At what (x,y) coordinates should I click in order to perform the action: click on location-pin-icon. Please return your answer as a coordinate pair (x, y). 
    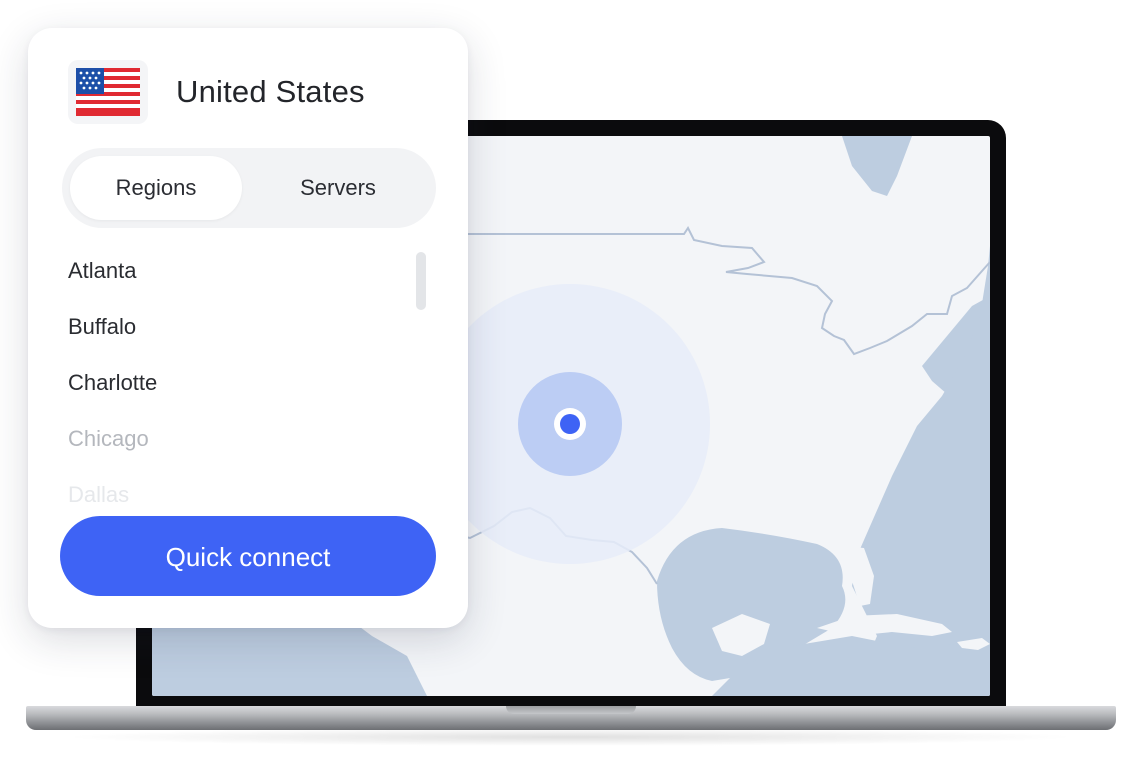
    Looking at the image, I should click on (570, 424).